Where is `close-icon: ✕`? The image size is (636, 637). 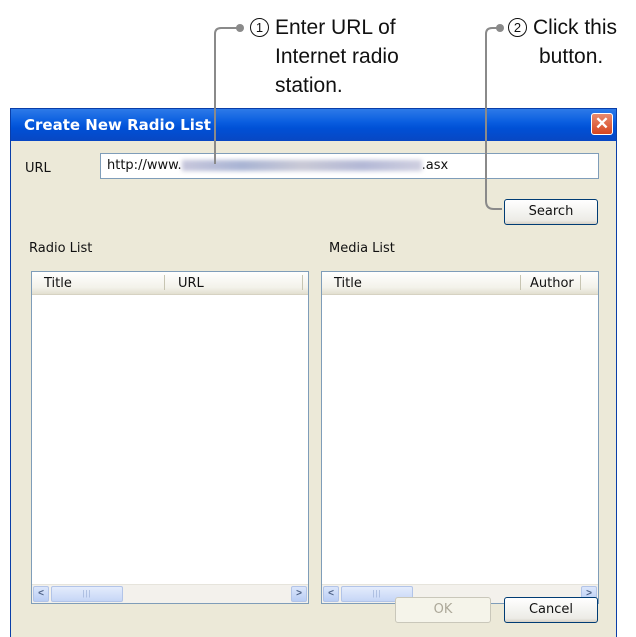 close-icon: ✕ is located at coordinates (602, 123).